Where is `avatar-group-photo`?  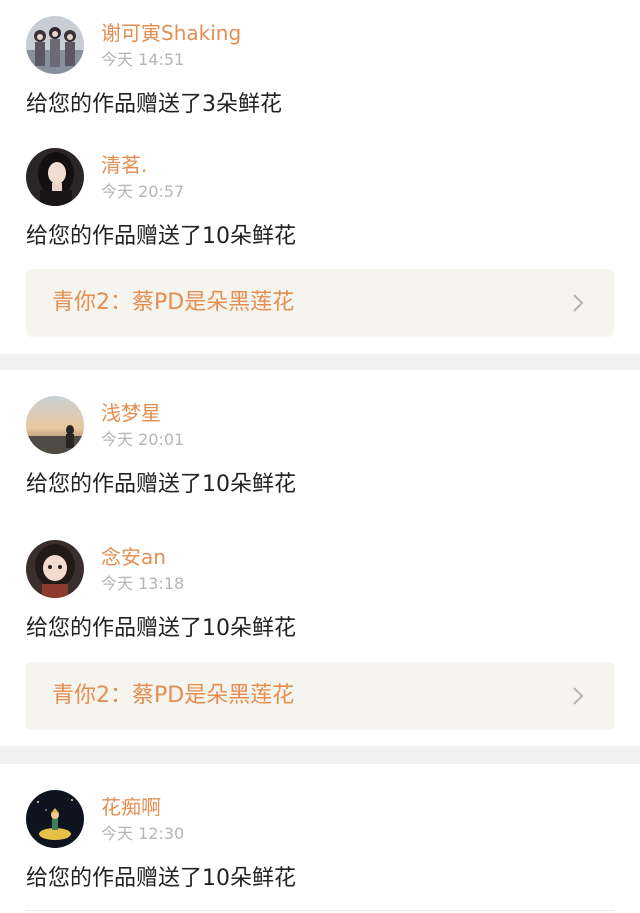
avatar-group-photo is located at coordinates (55, 45).